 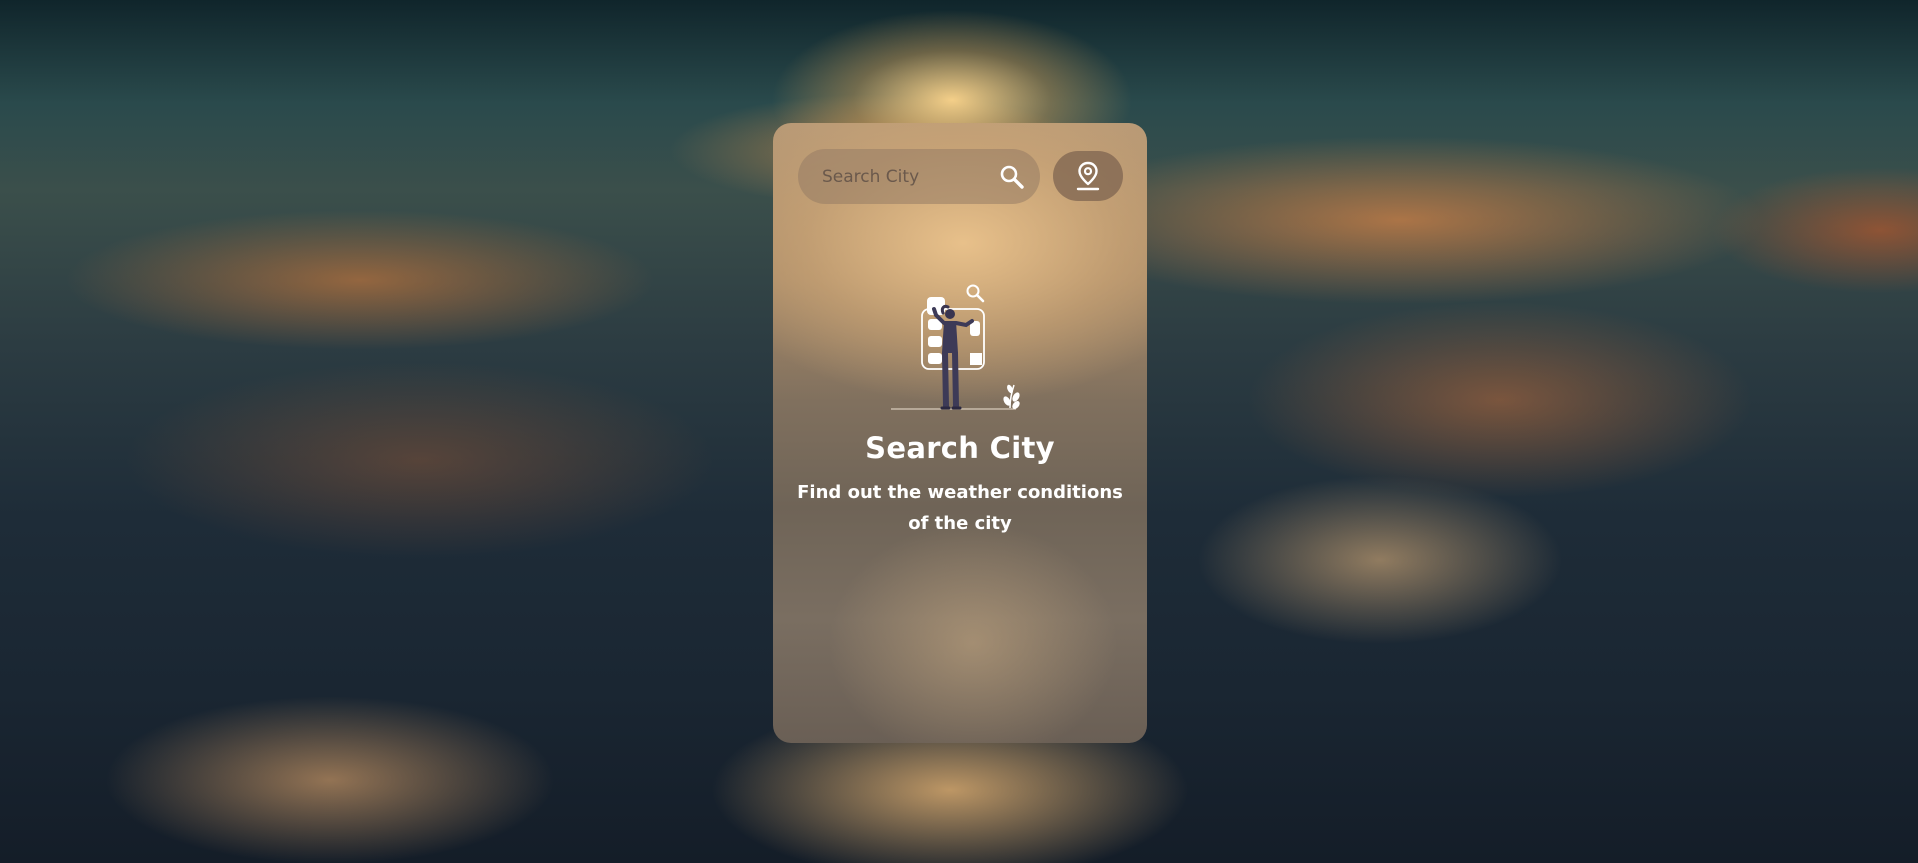 I want to click on person-searching-city-illustration, so click(x=955, y=347).